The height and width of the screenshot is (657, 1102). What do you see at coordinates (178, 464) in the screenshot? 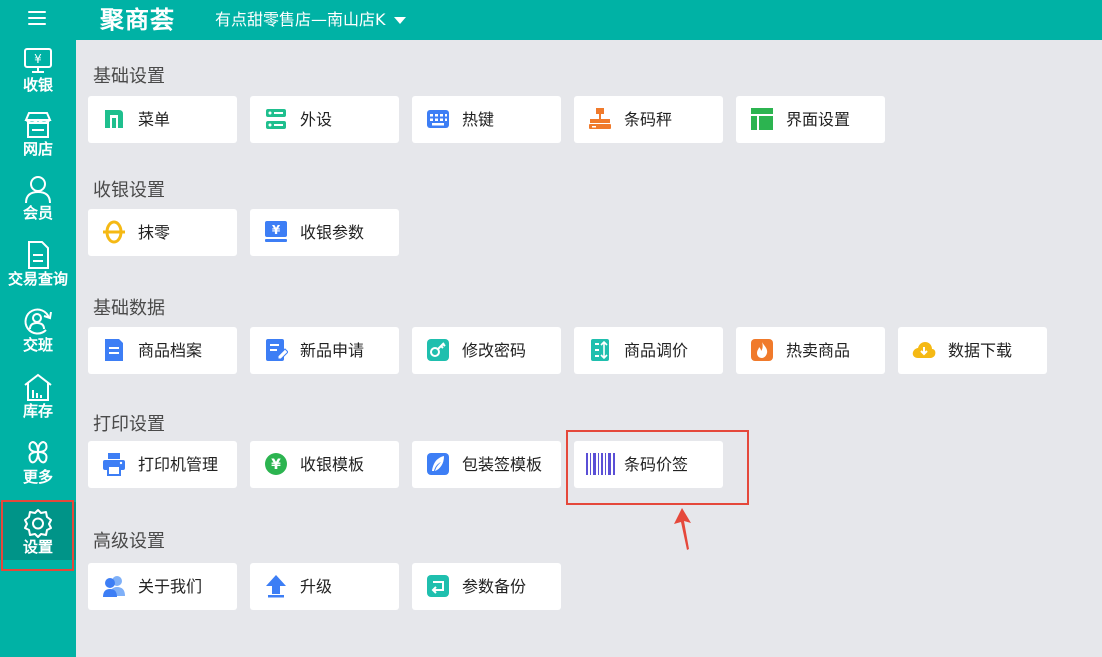
I see `card-label: 打印机管理` at bounding box center [178, 464].